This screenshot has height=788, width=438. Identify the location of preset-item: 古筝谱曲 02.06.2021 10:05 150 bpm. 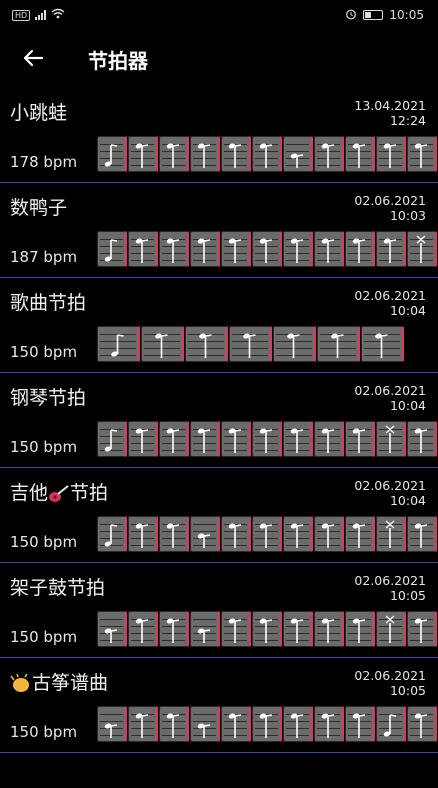
(219, 705).